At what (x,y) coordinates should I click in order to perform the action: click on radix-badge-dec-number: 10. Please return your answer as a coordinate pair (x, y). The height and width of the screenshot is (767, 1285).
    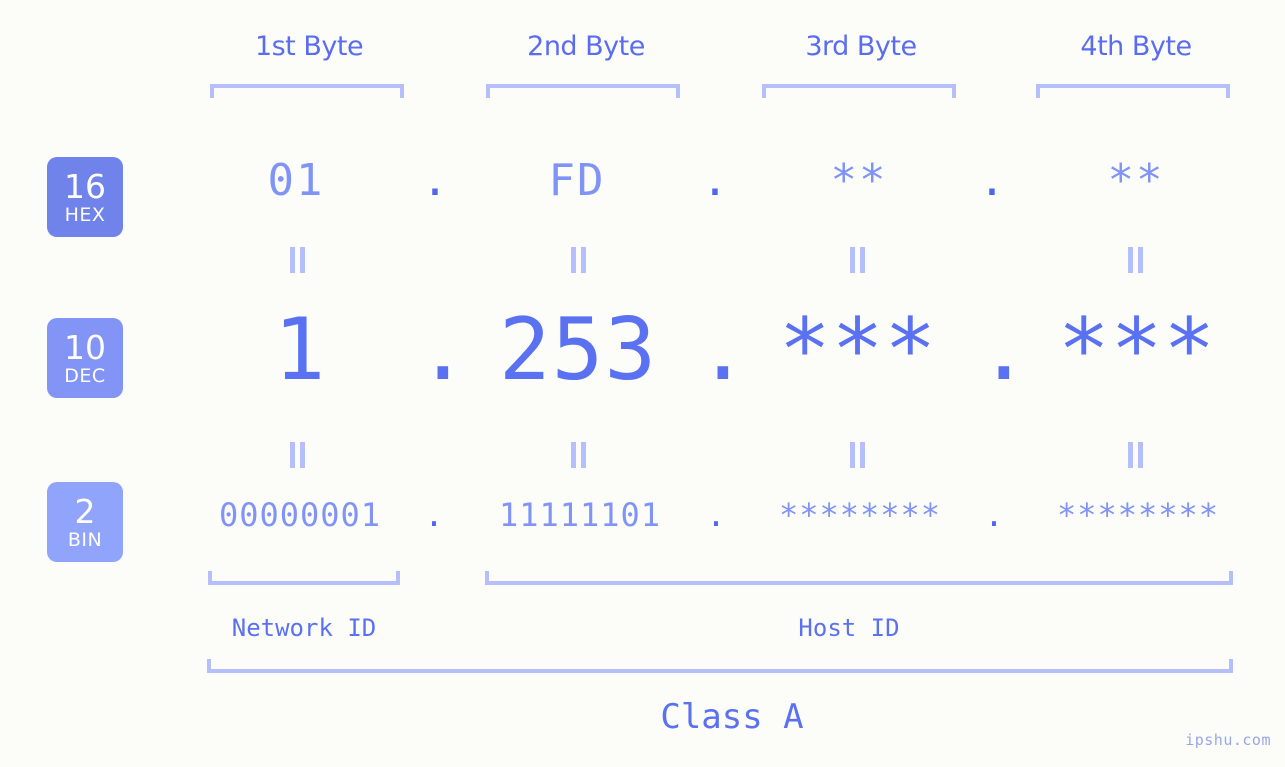
    Looking at the image, I should click on (85, 347).